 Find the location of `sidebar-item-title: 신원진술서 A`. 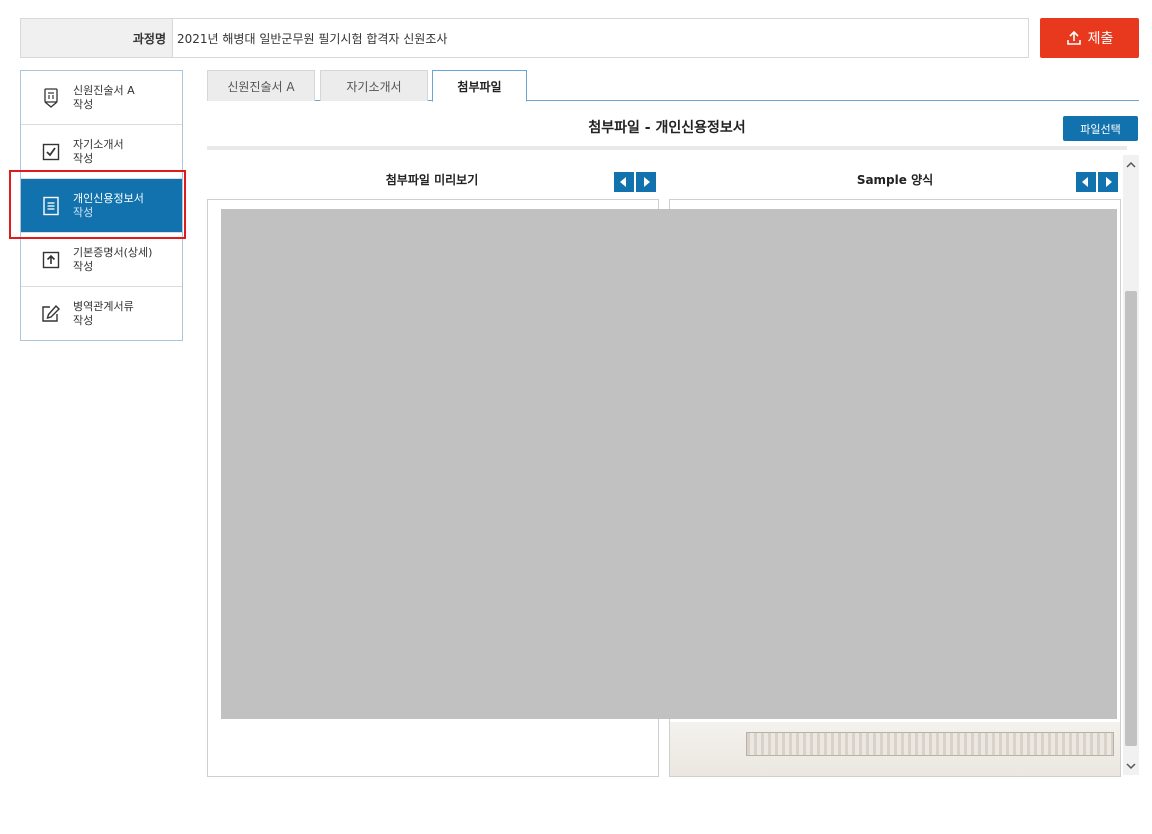

sidebar-item-title: 신원진술서 A is located at coordinates (104, 90).